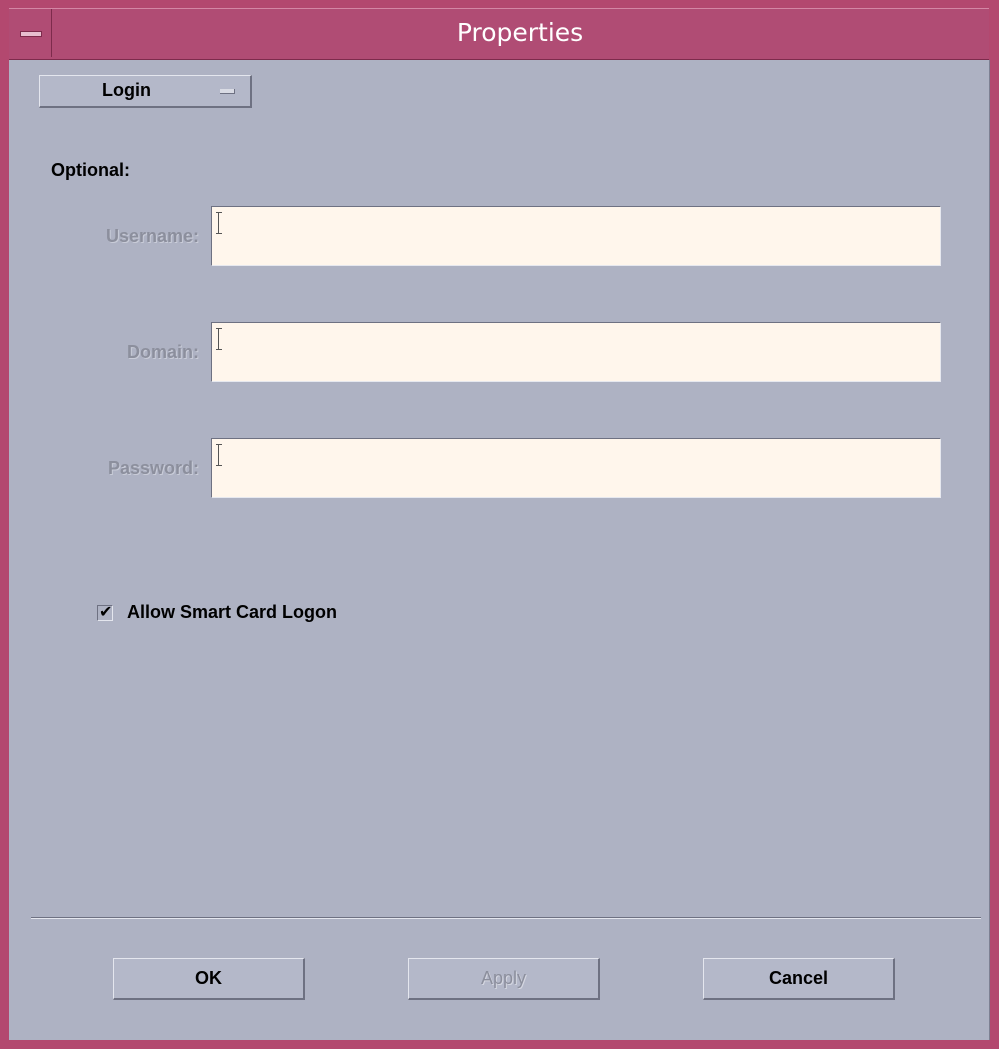 The width and height of the screenshot is (999, 1049). I want to click on title-bar: Properties, so click(499, 34).